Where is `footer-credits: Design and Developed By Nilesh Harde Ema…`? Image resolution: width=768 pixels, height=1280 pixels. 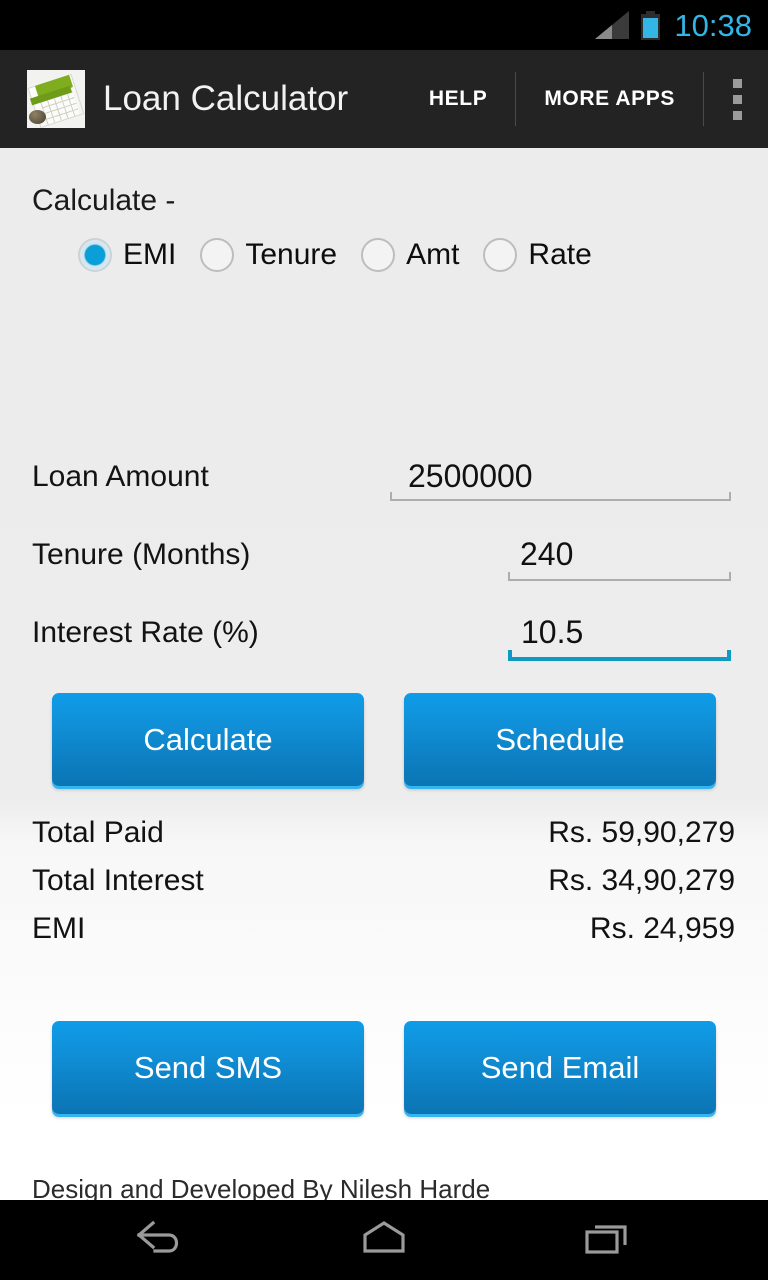 footer-credits: Design and Developed By Nilesh Harde Ema… is located at coordinates (261, 1185).